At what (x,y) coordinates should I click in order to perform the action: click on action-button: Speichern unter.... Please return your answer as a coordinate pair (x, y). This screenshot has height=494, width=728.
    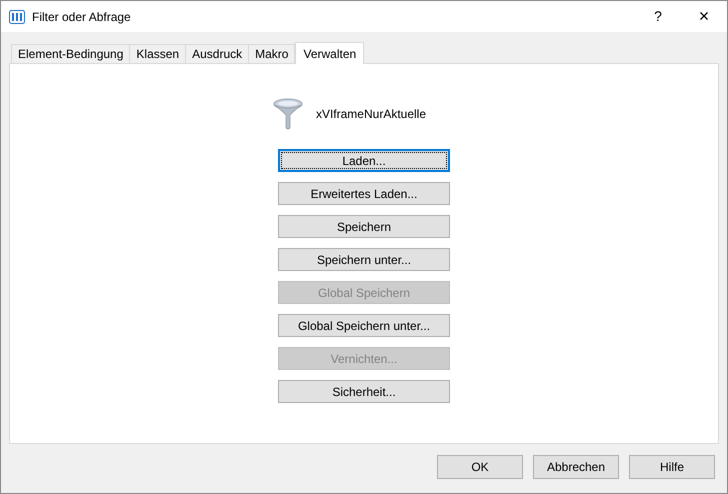
    Looking at the image, I should click on (364, 259).